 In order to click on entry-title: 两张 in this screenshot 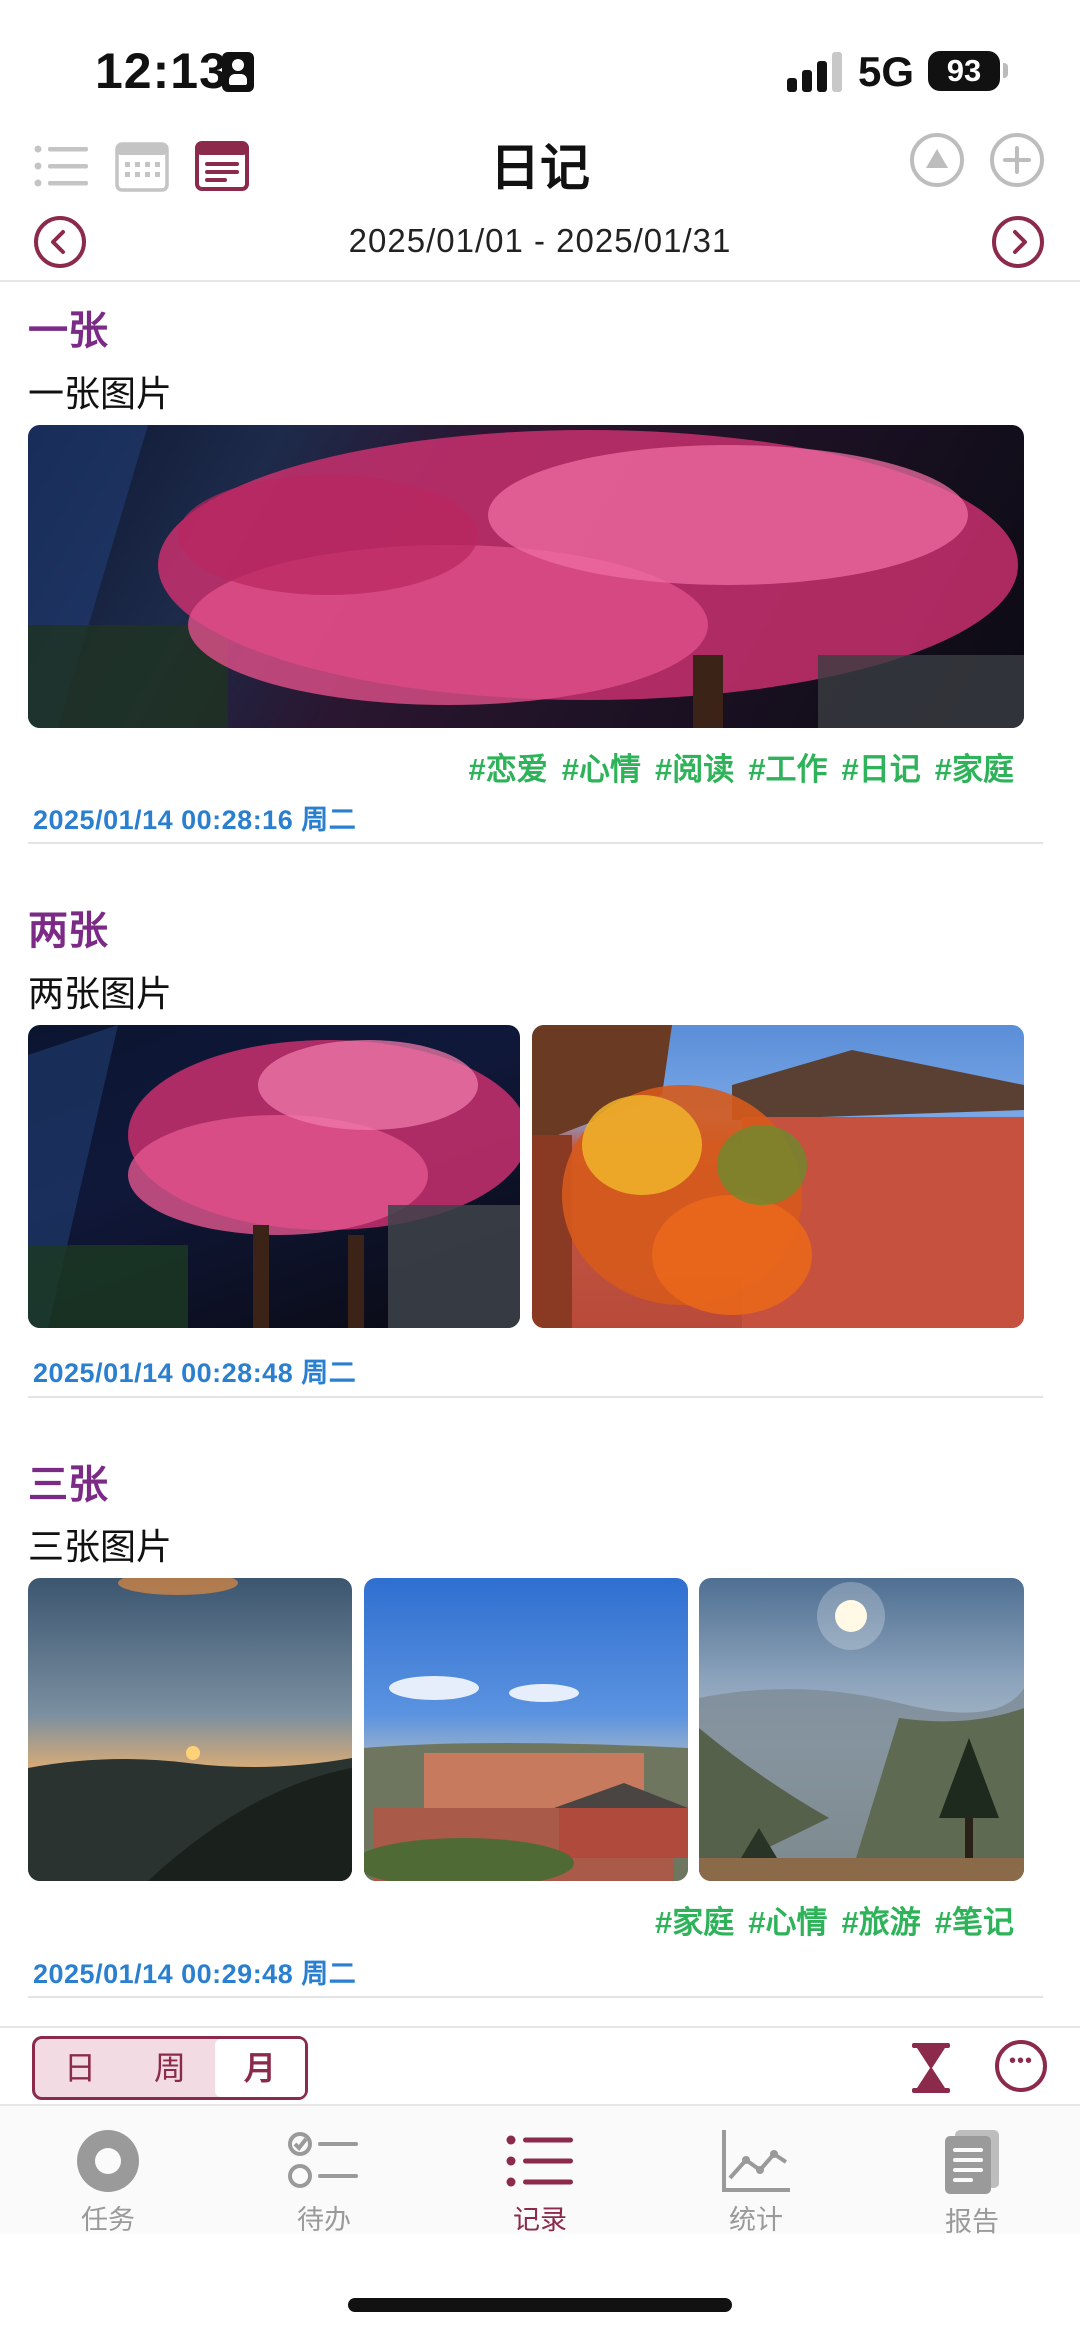, I will do `click(68, 927)`.